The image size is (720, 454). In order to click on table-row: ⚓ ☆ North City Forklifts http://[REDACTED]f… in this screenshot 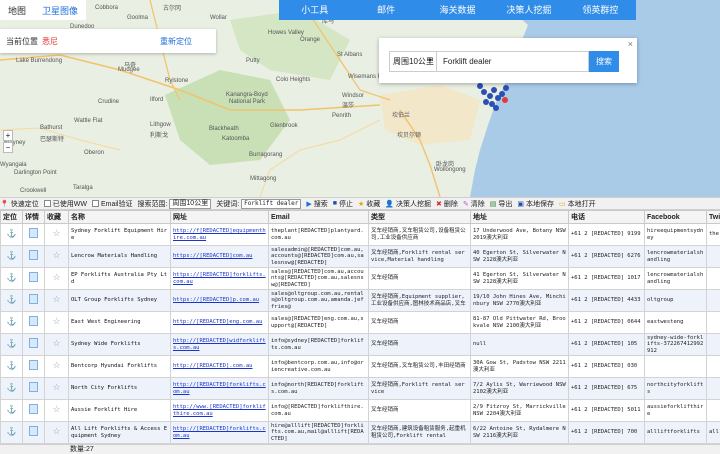, I will do `click(360, 388)`.